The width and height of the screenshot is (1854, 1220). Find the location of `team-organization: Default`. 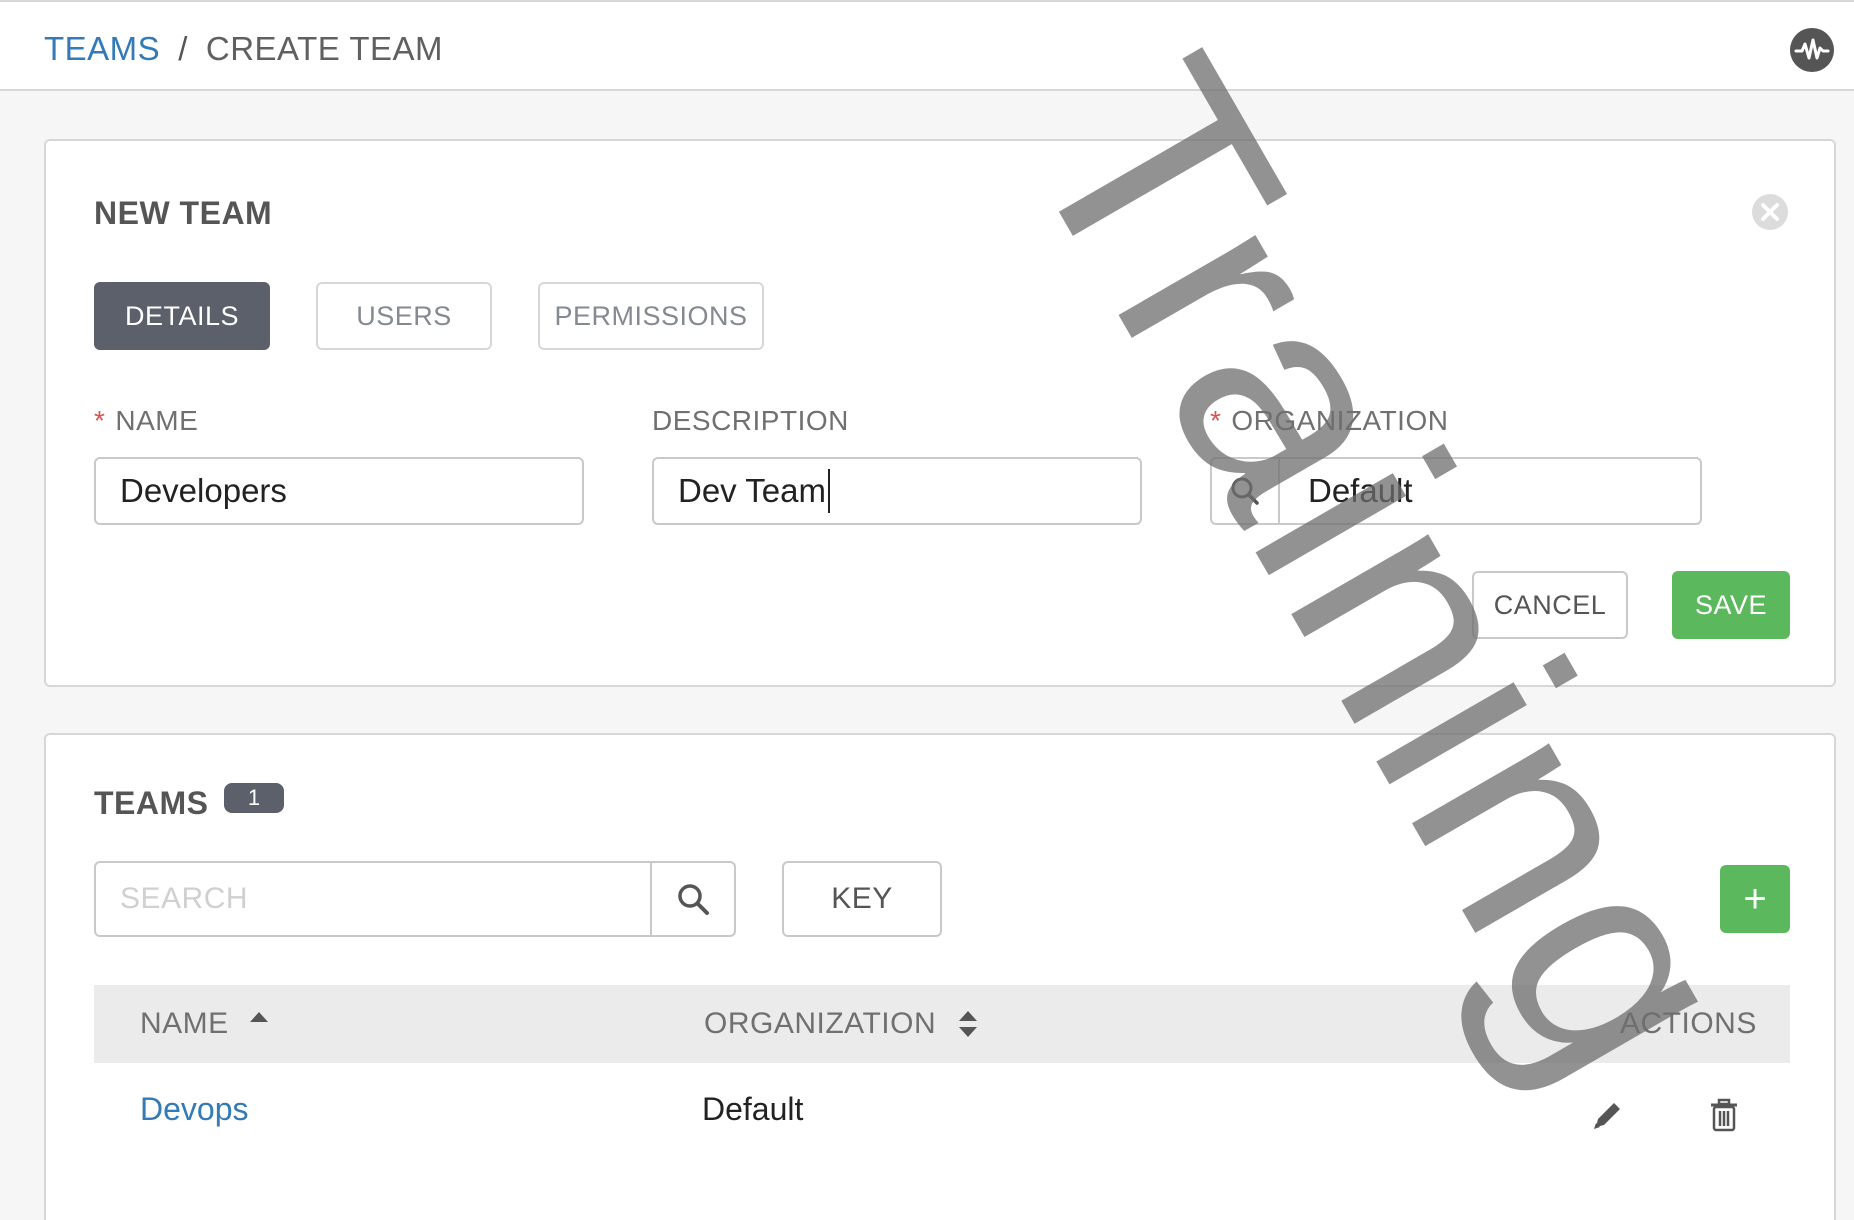

team-organization: Default is located at coordinates (753, 1109).